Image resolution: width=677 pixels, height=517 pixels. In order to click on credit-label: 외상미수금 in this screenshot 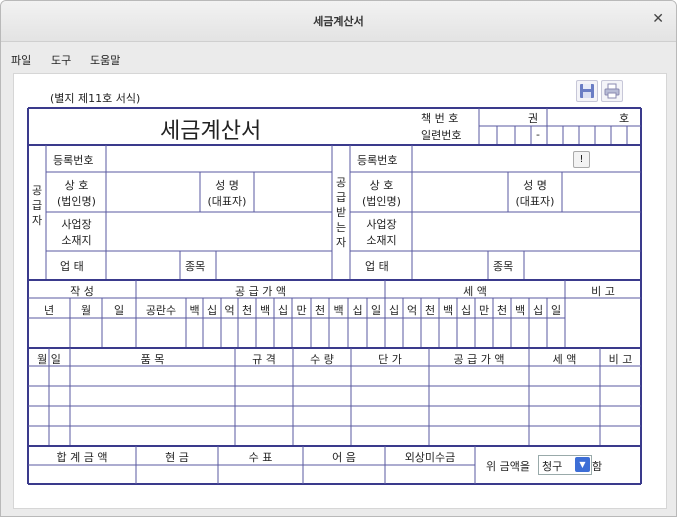, I will do `click(430, 457)`.